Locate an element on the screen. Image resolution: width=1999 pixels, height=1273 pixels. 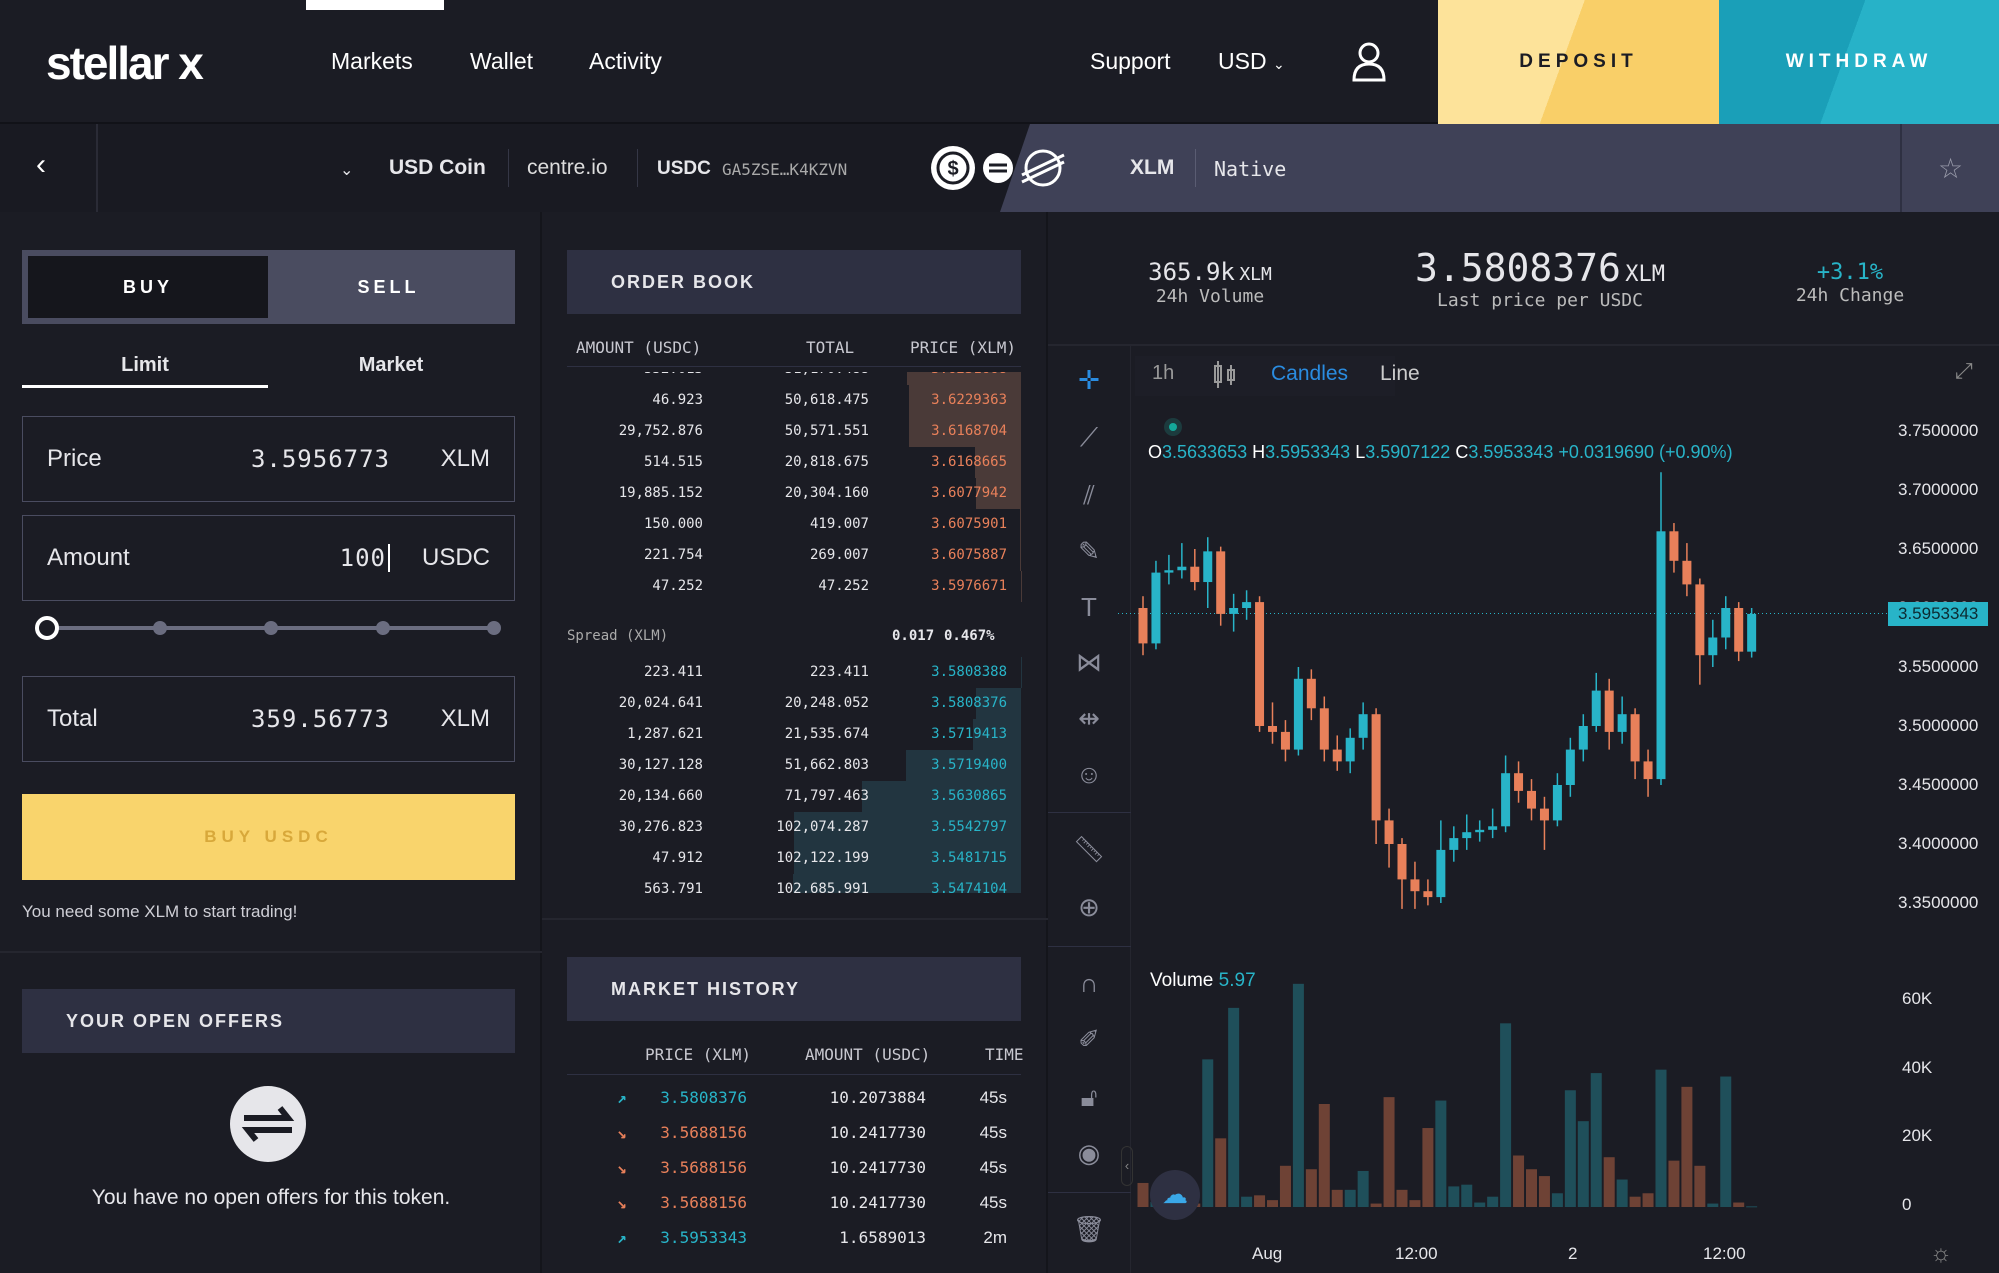
ob-price: 3.5630865 is located at coordinates (969, 796).